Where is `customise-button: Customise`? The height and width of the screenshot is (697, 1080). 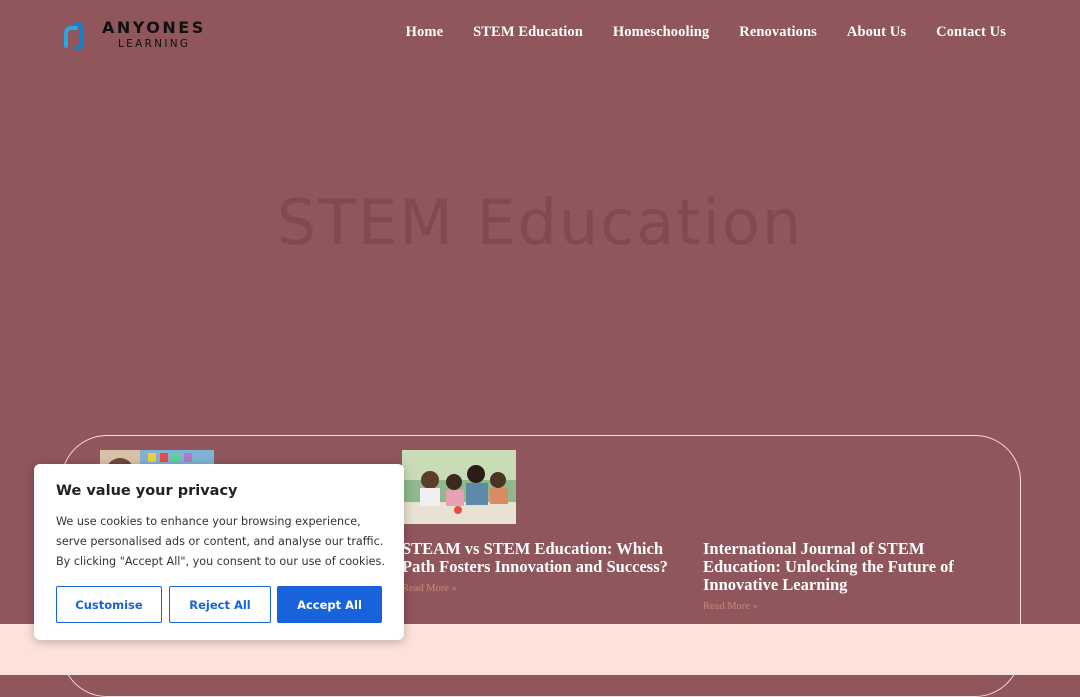
customise-button: Customise is located at coordinates (109, 604).